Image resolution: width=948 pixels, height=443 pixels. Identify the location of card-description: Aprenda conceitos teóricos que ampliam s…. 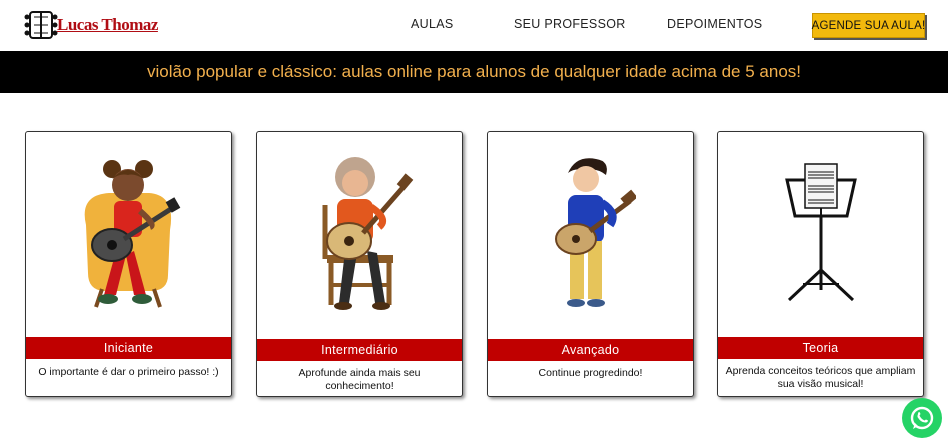
(820, 377).